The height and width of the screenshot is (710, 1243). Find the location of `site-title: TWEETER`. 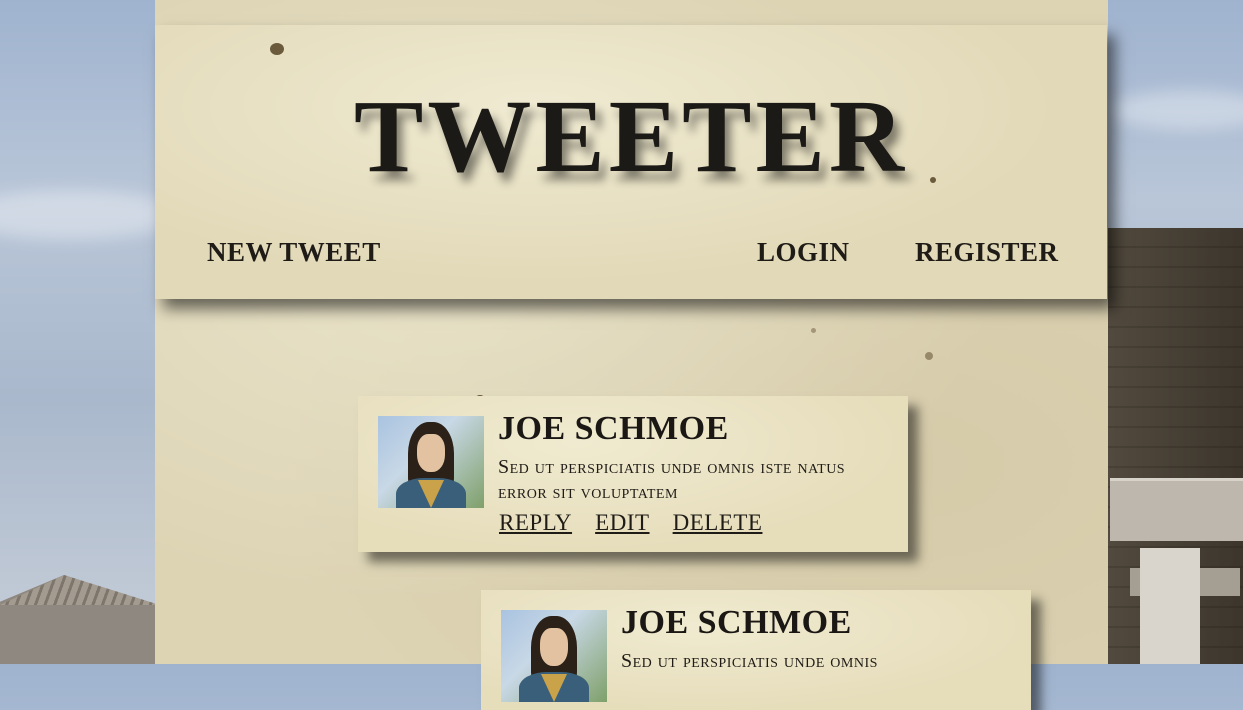

site-title: TWEETER is located at coordinates (631, 136).